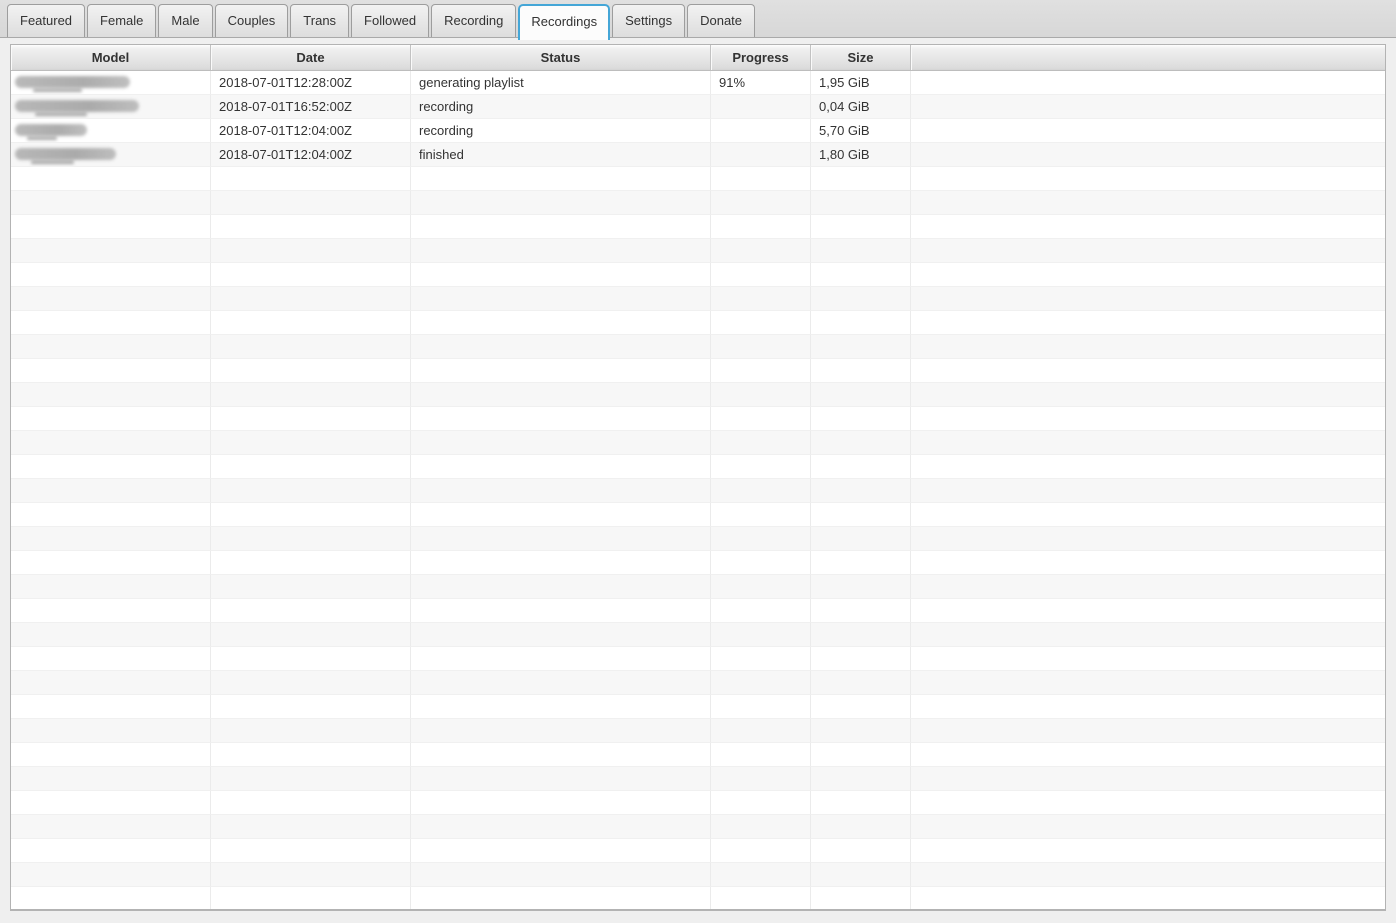 The image size is (1396, 923). Describe the element at coordinates (698, 107) in the screenshot. I see `table-row: 2018-07-01T16:52:00Z recording 0,04 GiB` at that location.